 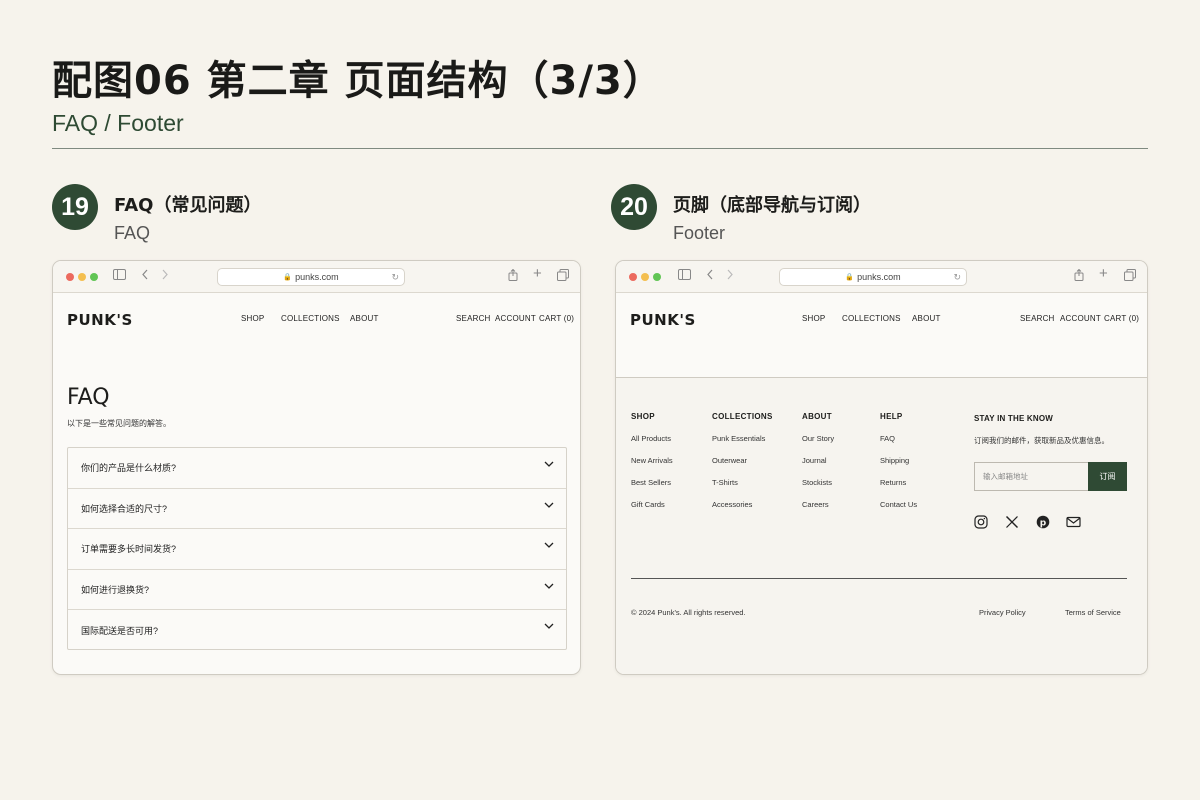 What do you see at coordinates (132, 233) in the screenshot?
I see `section-title-en: FAQ` at bounding box center [132, 233].